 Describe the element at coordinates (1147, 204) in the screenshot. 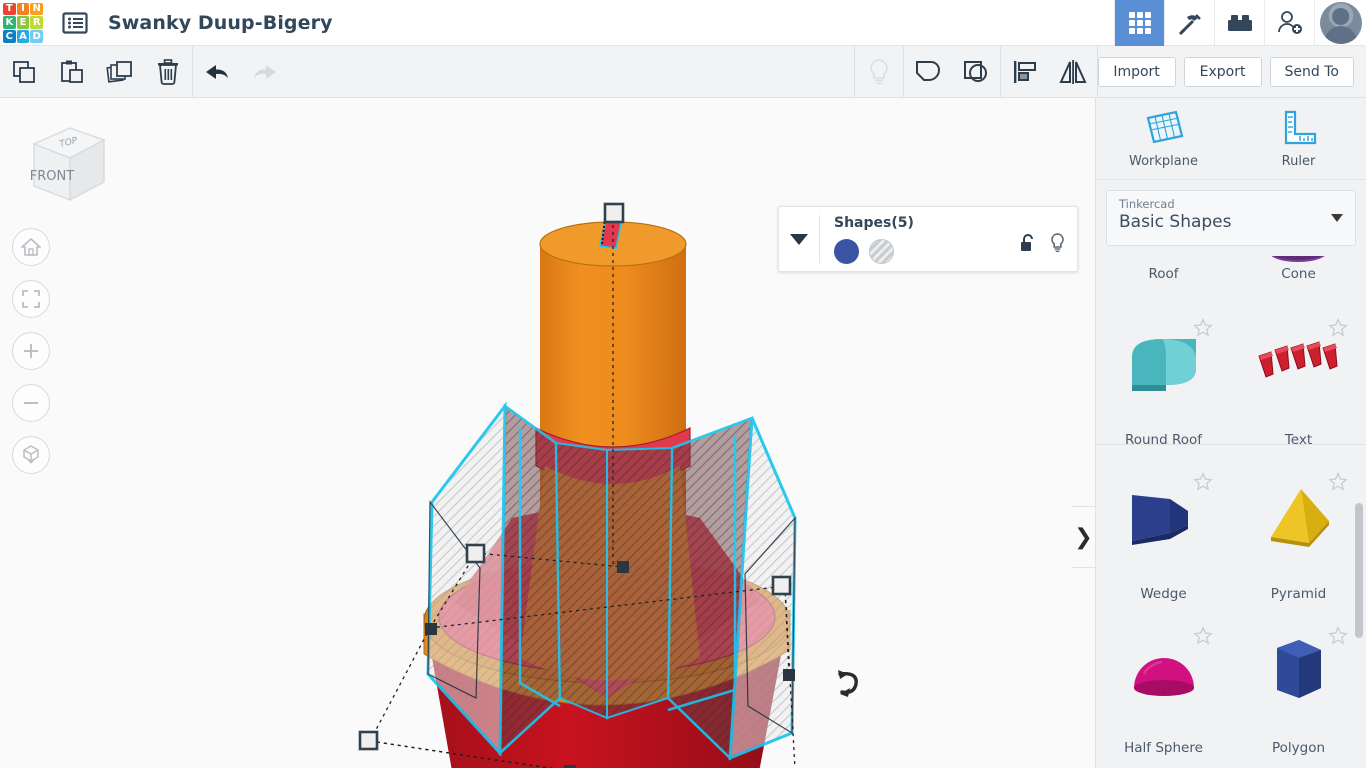

I see `dropdown-category-label: Tinkercad` at that location.